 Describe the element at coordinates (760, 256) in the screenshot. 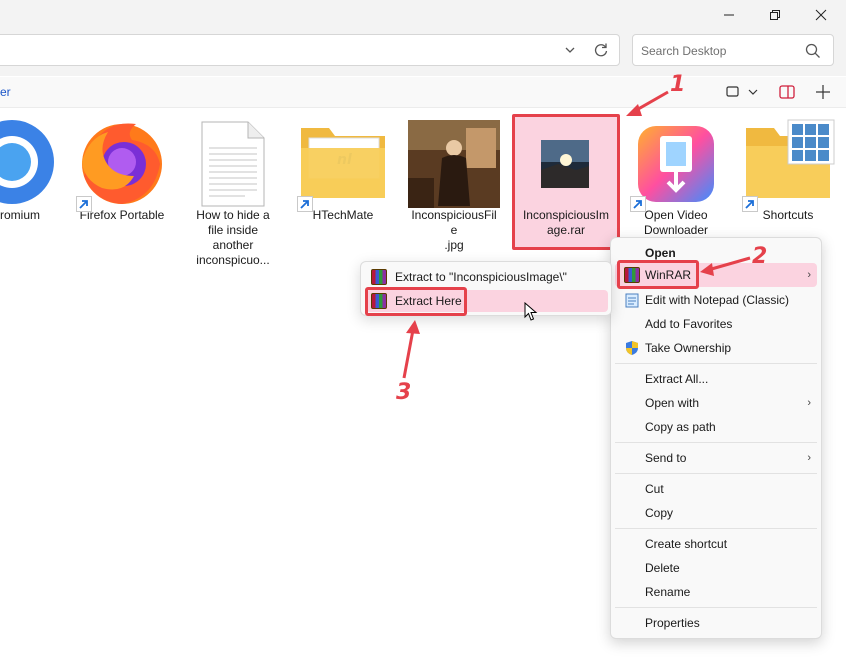

I see `callout-2: 2` at that location.